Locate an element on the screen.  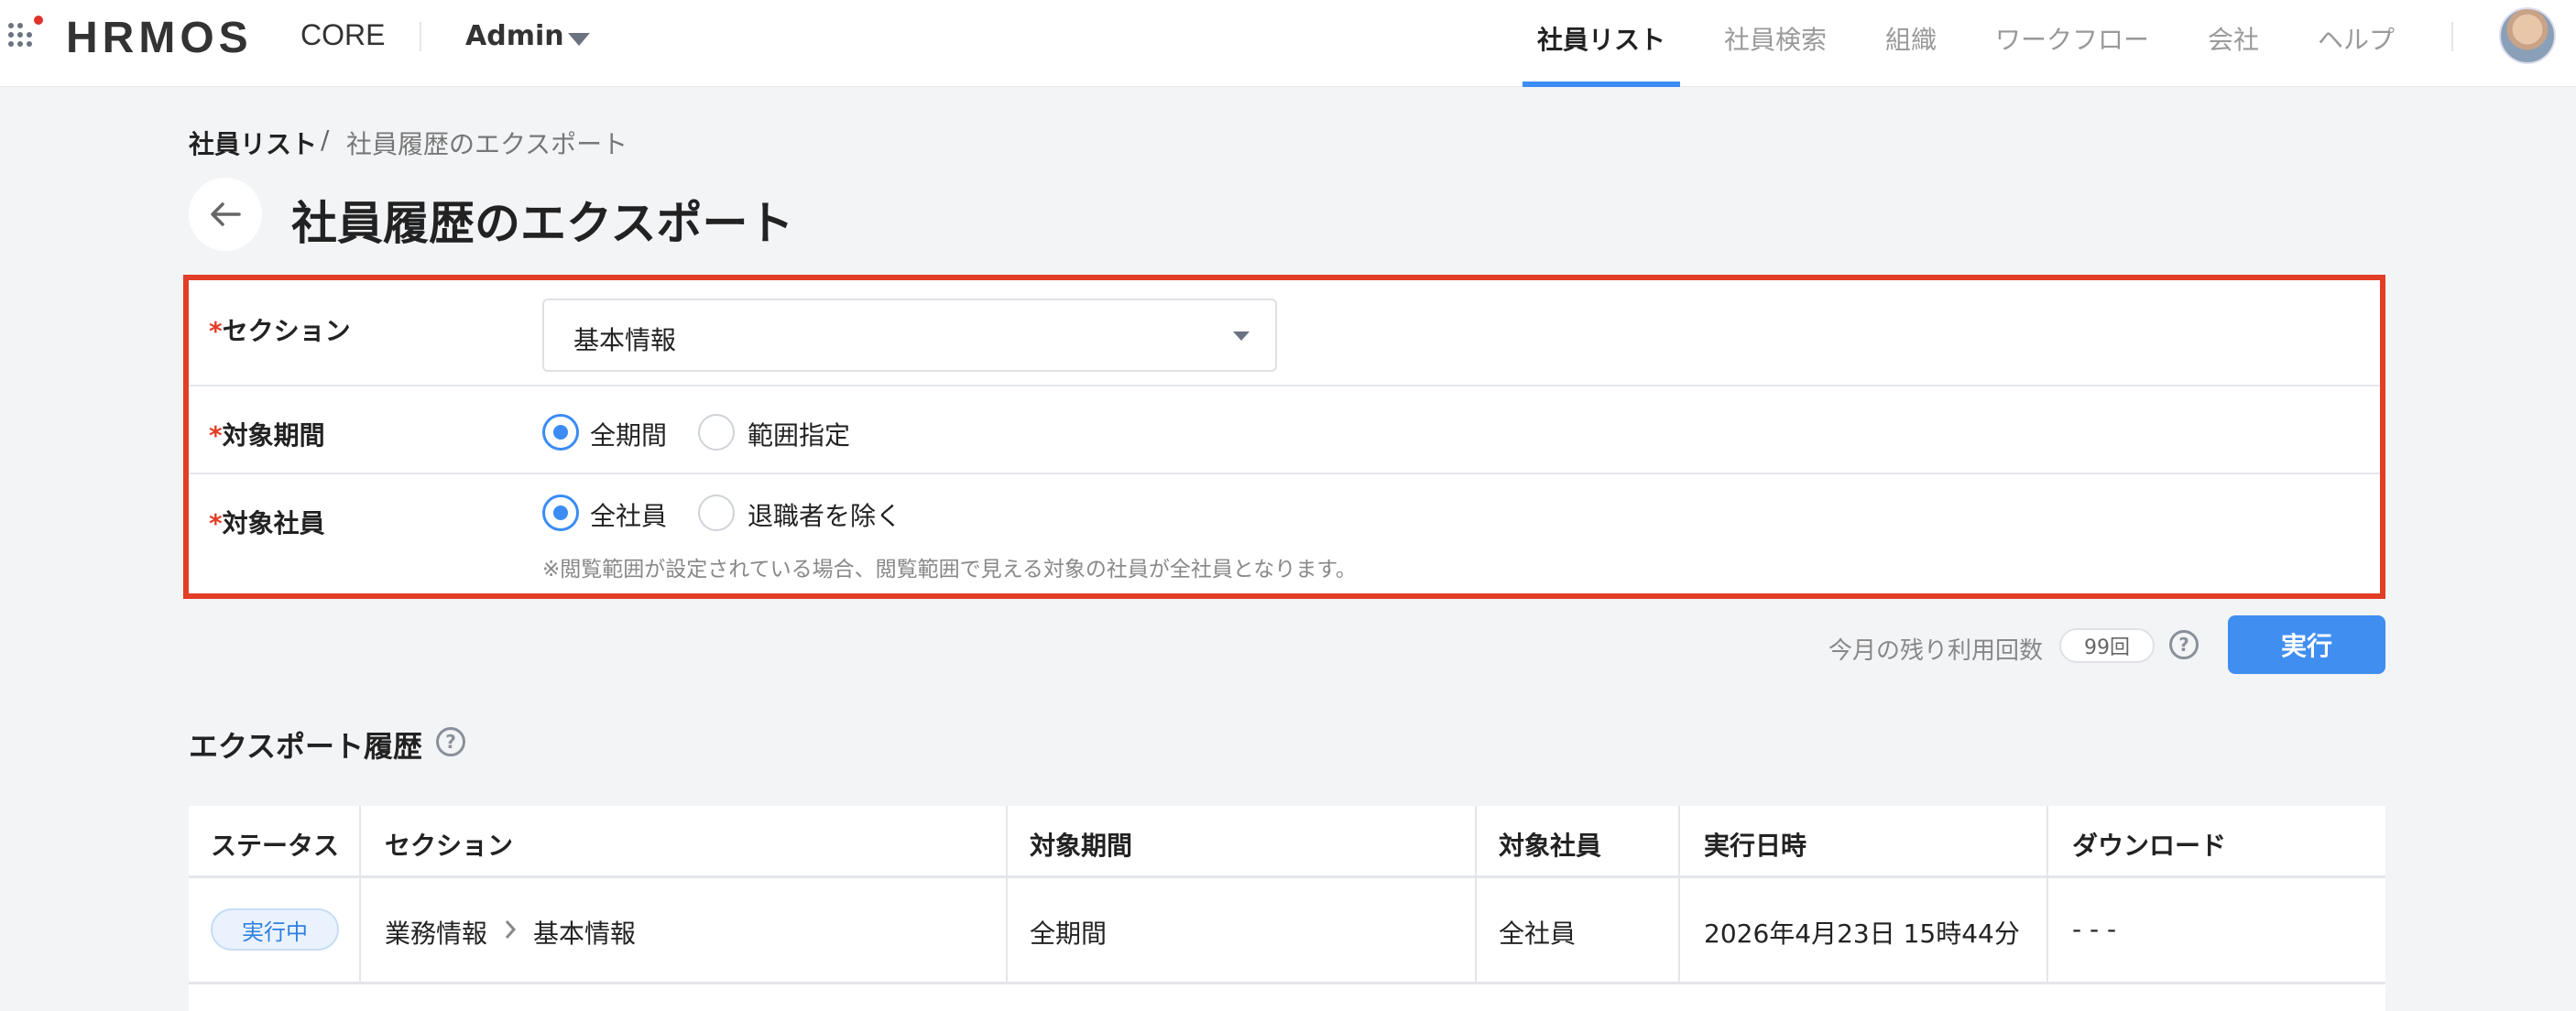
row-section-parent: 業務情報 is located at coordinates (437, 934).